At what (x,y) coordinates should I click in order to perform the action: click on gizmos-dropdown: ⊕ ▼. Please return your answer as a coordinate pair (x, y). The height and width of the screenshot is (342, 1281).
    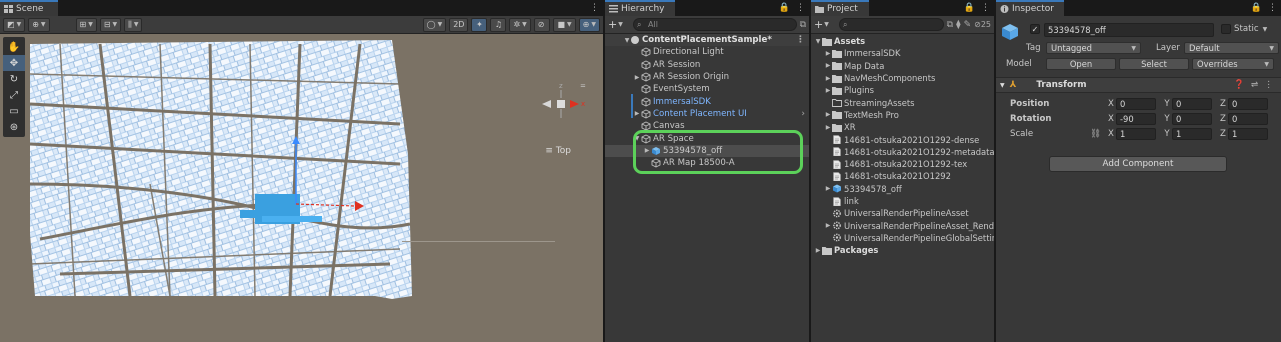
    Looking at the image, I should click on (589, 24).